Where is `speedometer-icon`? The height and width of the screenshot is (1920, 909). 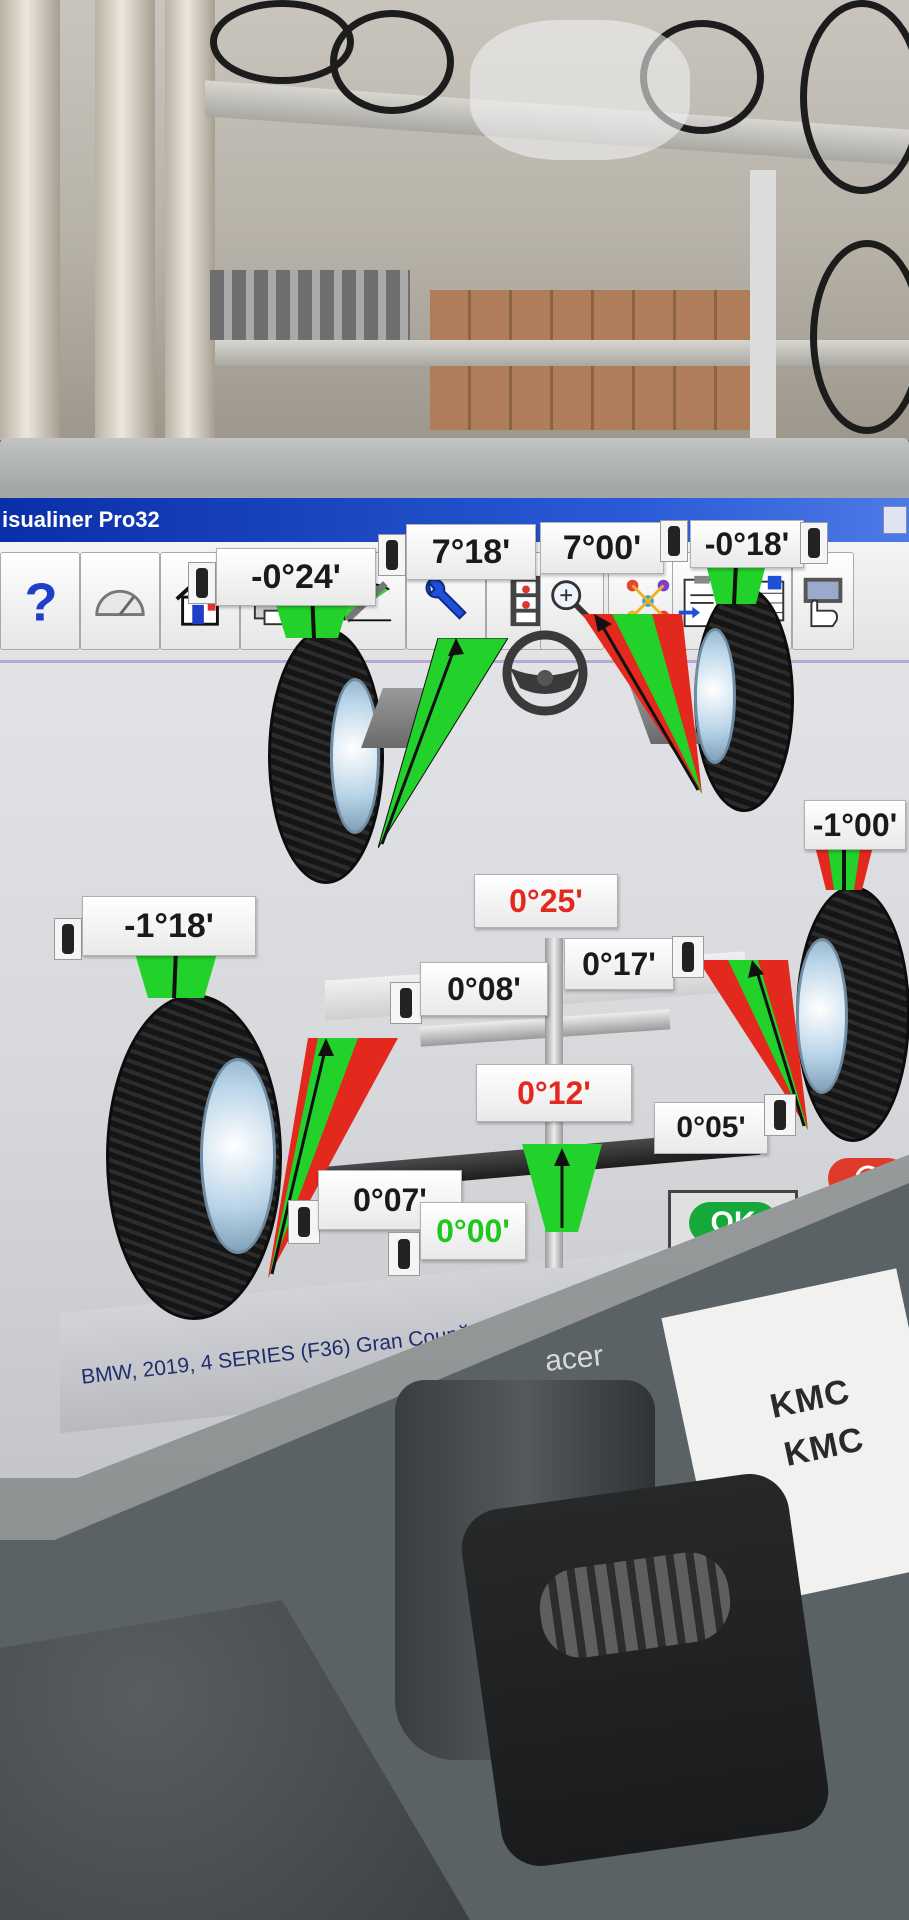 speedometer-icon is located at coordinates (120, 602).